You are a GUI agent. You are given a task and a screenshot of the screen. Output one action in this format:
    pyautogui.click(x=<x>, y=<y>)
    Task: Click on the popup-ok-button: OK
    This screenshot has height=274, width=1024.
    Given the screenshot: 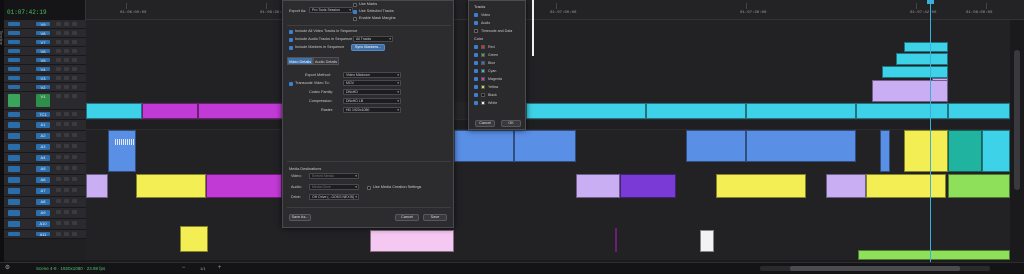 What is the action you would take?
    pyautogui.click(x=511, y=123)
    